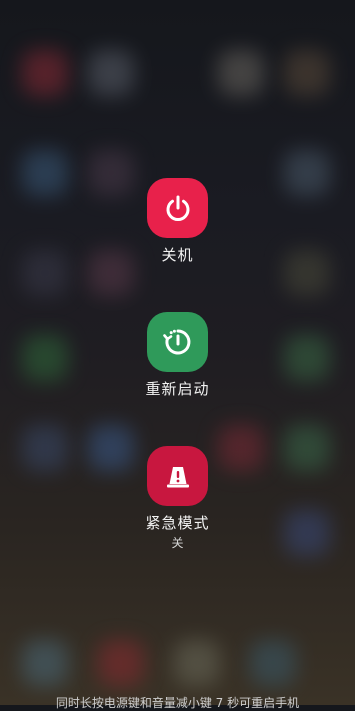  I want to click on emergency-mode-button, so click(177, 476).